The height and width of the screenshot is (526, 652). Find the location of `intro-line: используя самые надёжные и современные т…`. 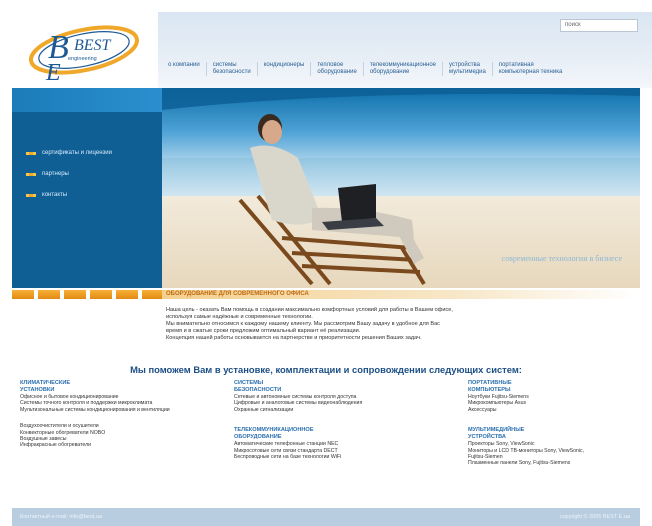

intro-line: используя самые надёжные и современные т… is located at coordinates (239, 317).